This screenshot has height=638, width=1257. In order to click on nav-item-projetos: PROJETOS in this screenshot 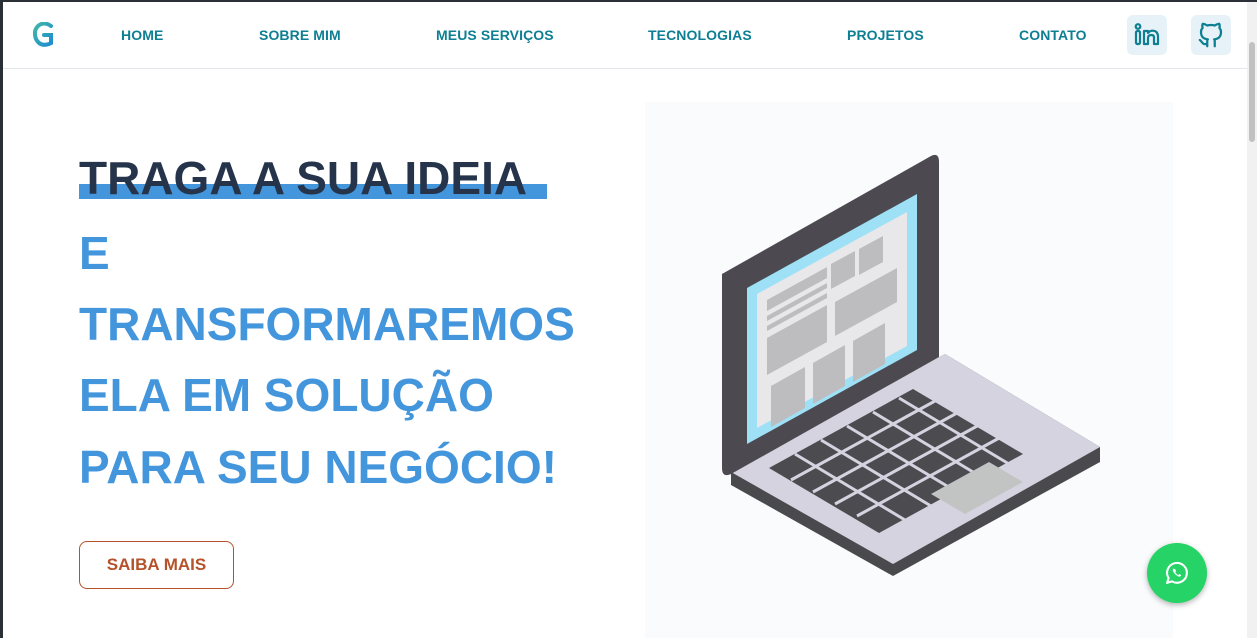, I will do `click(885, 35)`.